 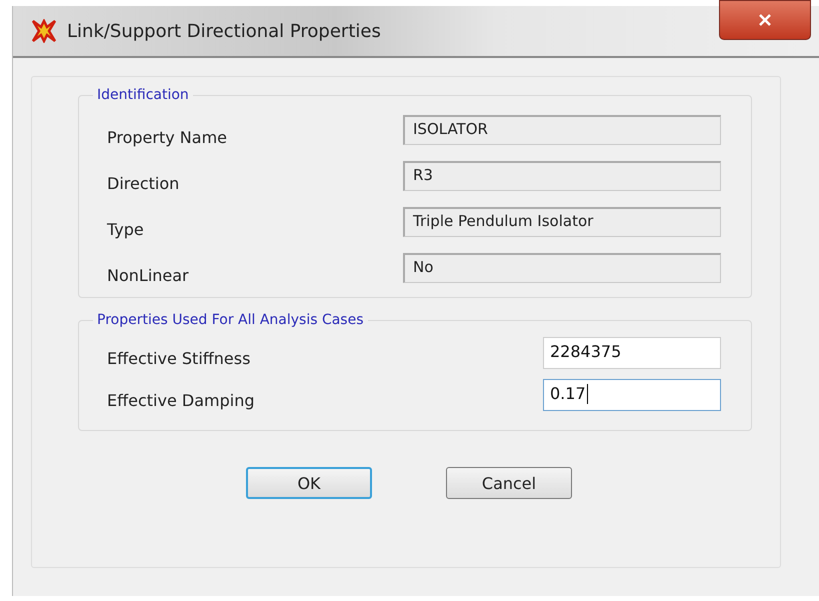 What do you see at coordinates (230, 320) in the screenshot?
I see `group-title: Properties Used For All Analysis Cases` at bounding box center [230, 320].